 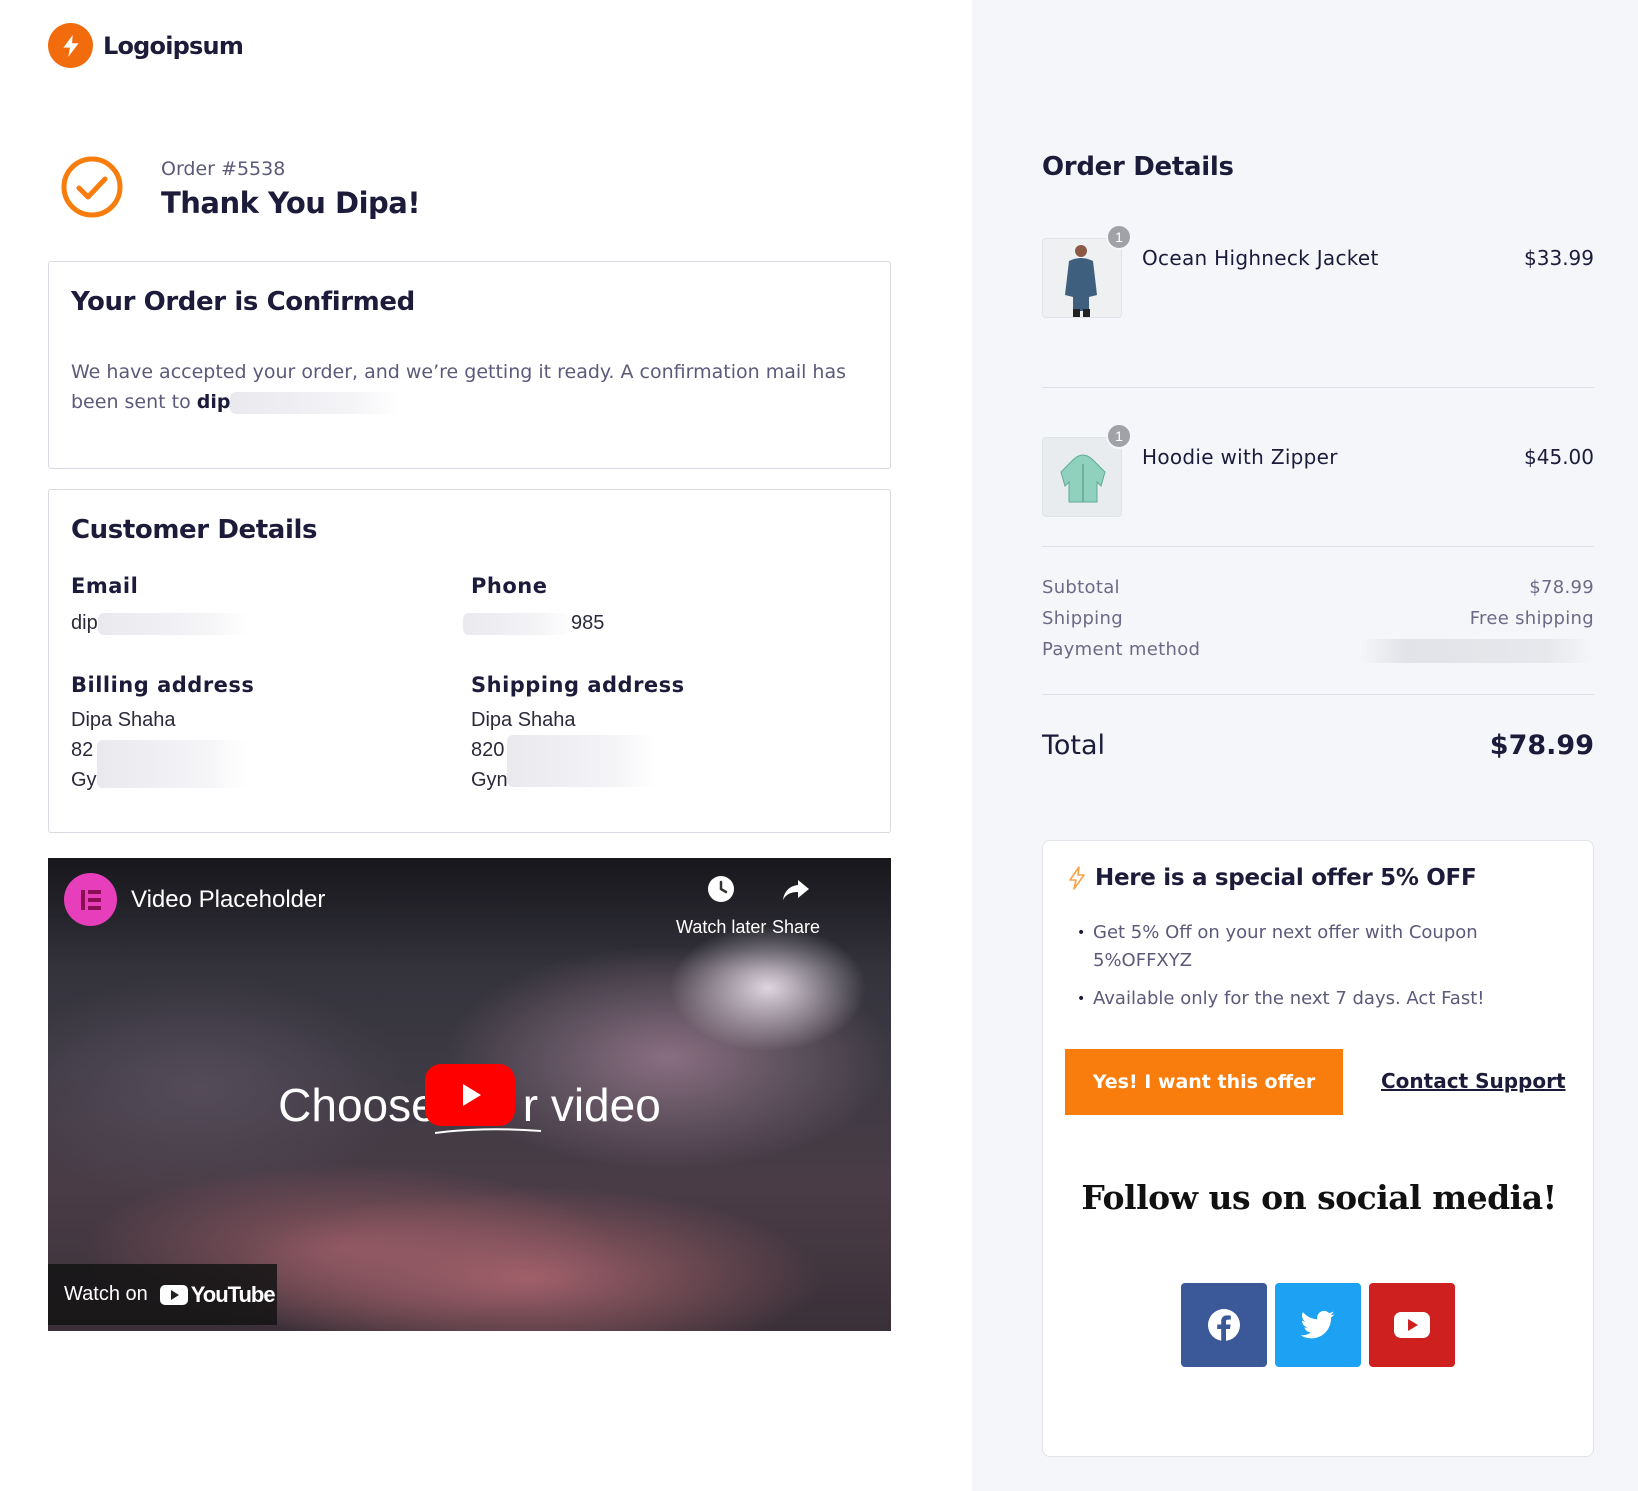 I want to click on elementor-icon, so click(x=90, y=899).